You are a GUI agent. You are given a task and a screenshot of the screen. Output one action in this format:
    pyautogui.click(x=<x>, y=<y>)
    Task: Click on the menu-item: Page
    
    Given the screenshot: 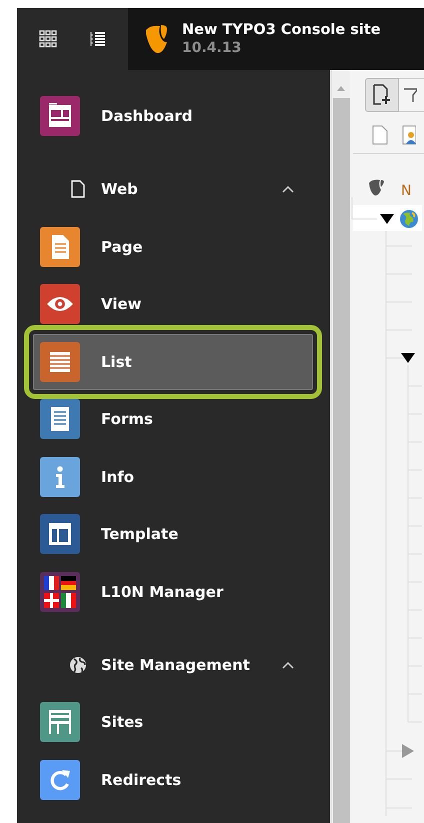 What is the action you would take?
    pyautogui.click(x=173, y=246)
    